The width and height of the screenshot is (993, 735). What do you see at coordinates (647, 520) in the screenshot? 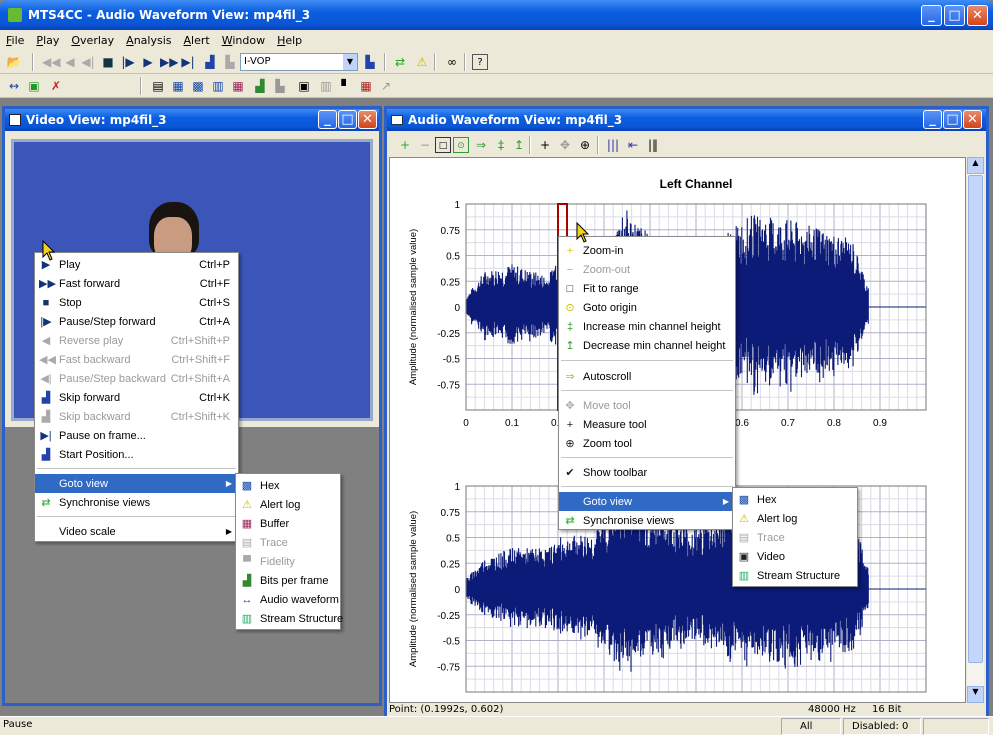
I see `audio-menu-synchronise: ⇄ Synchronise views` at bounding box center [647, 520].